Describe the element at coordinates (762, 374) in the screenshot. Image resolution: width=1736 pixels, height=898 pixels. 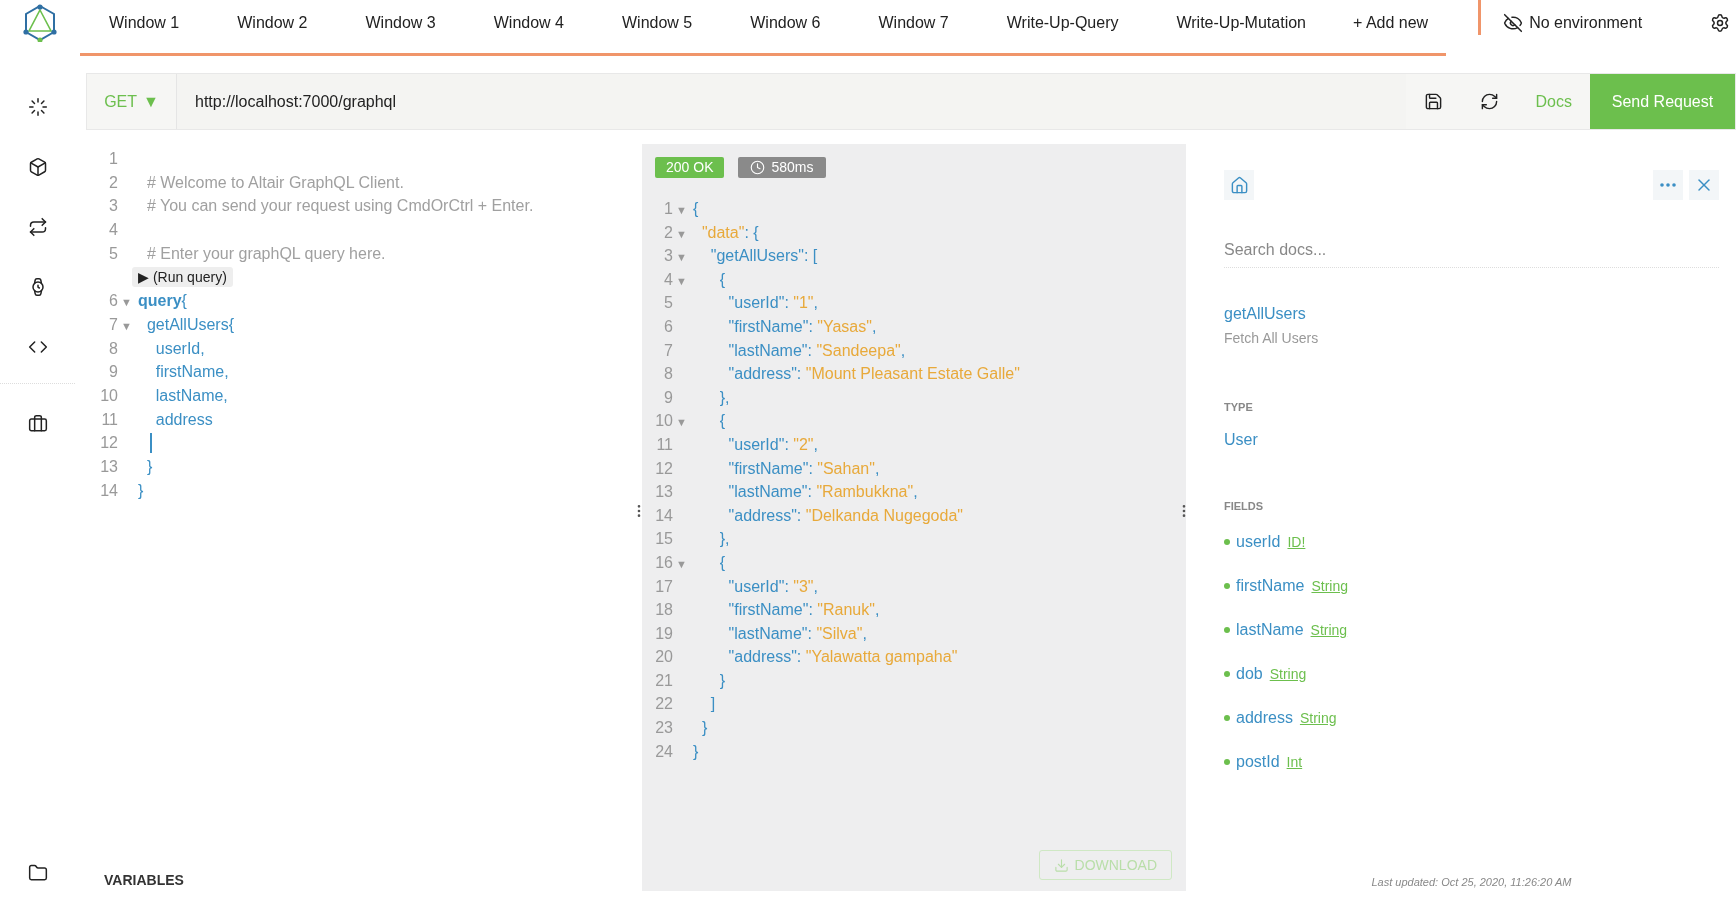
I see `code-token: "address"` at that location.